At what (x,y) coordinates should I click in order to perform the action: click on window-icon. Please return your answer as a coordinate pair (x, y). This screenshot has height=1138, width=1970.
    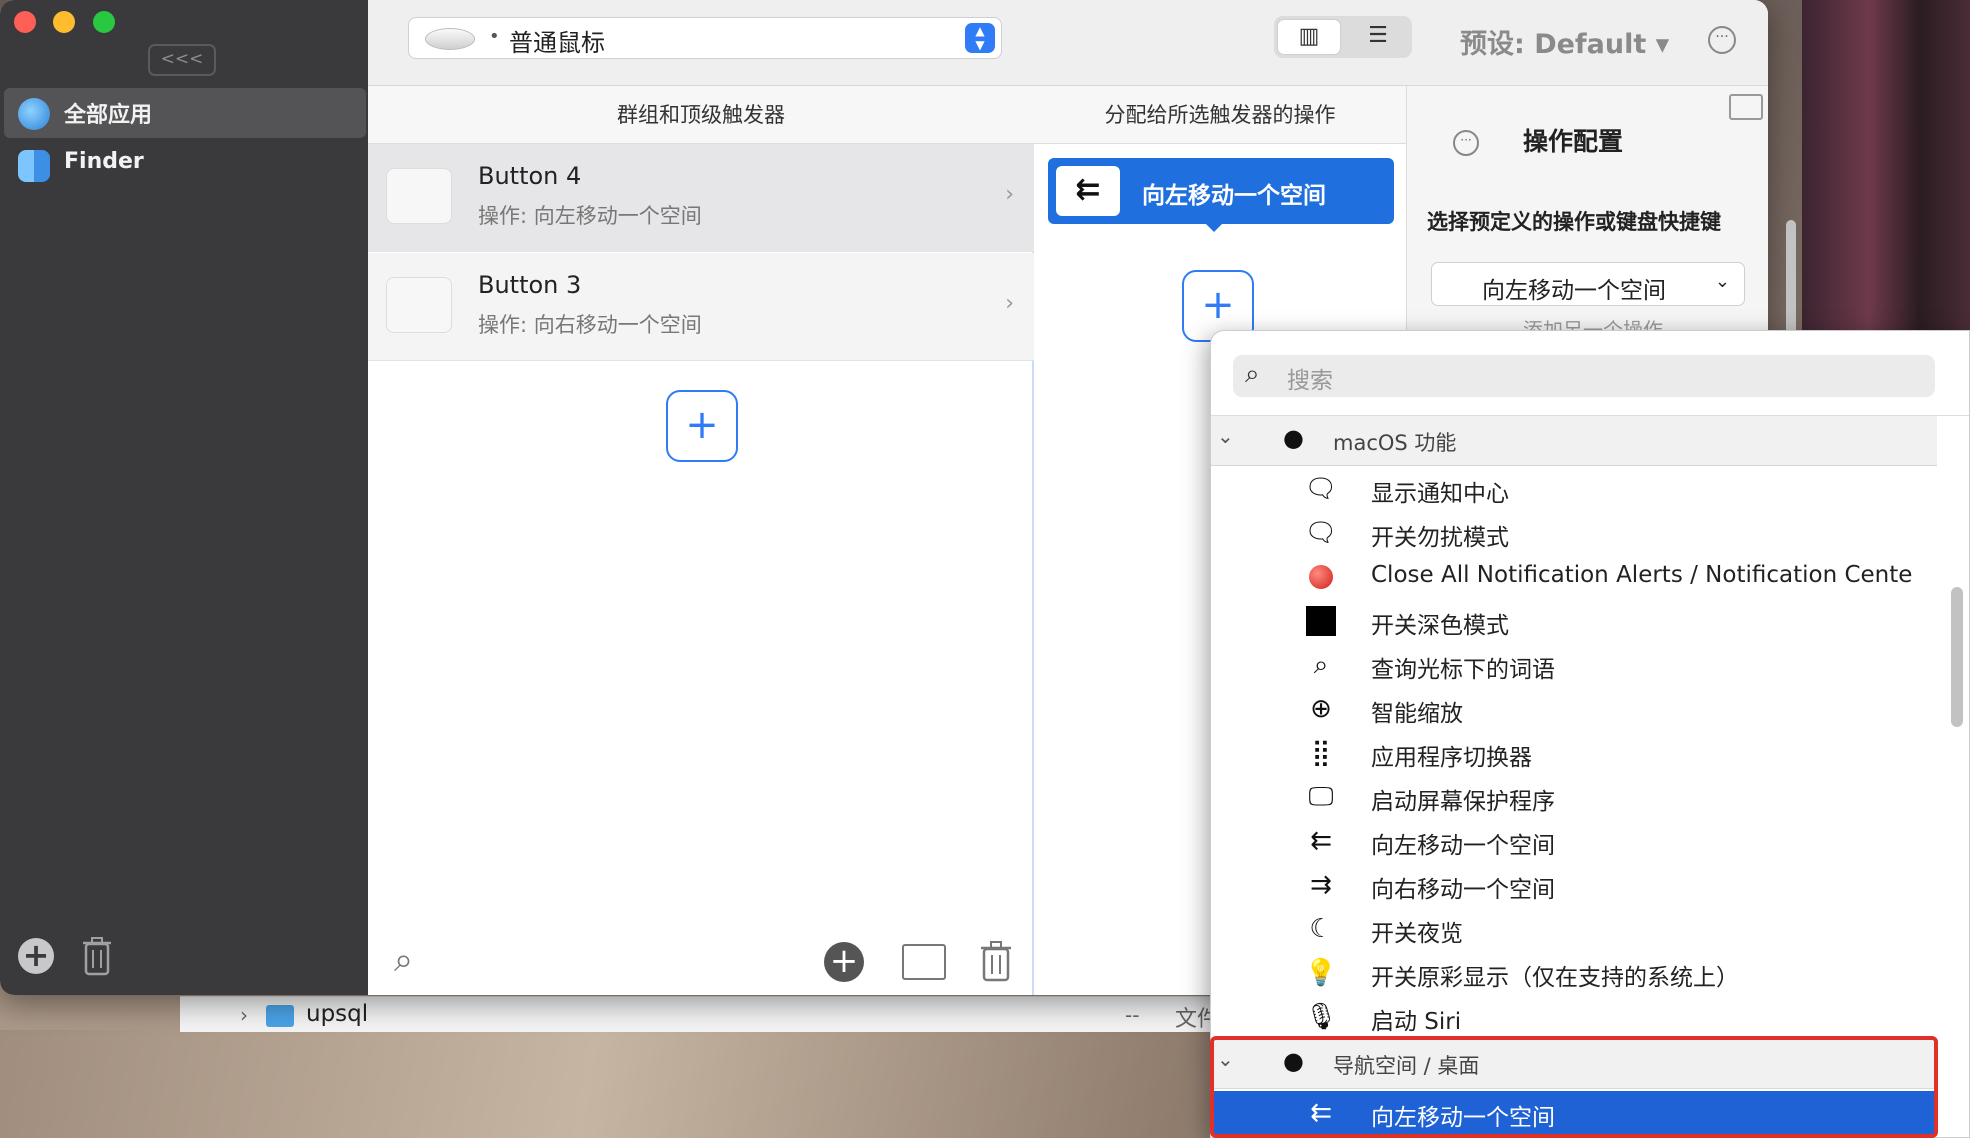
    Looking at the image, I should click on (1746, 107).